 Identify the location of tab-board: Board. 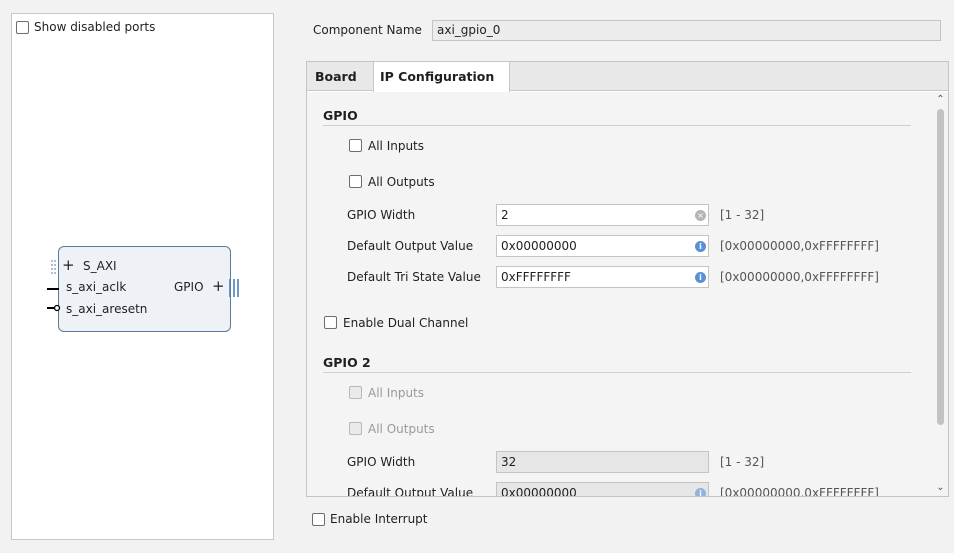
(340, 76).